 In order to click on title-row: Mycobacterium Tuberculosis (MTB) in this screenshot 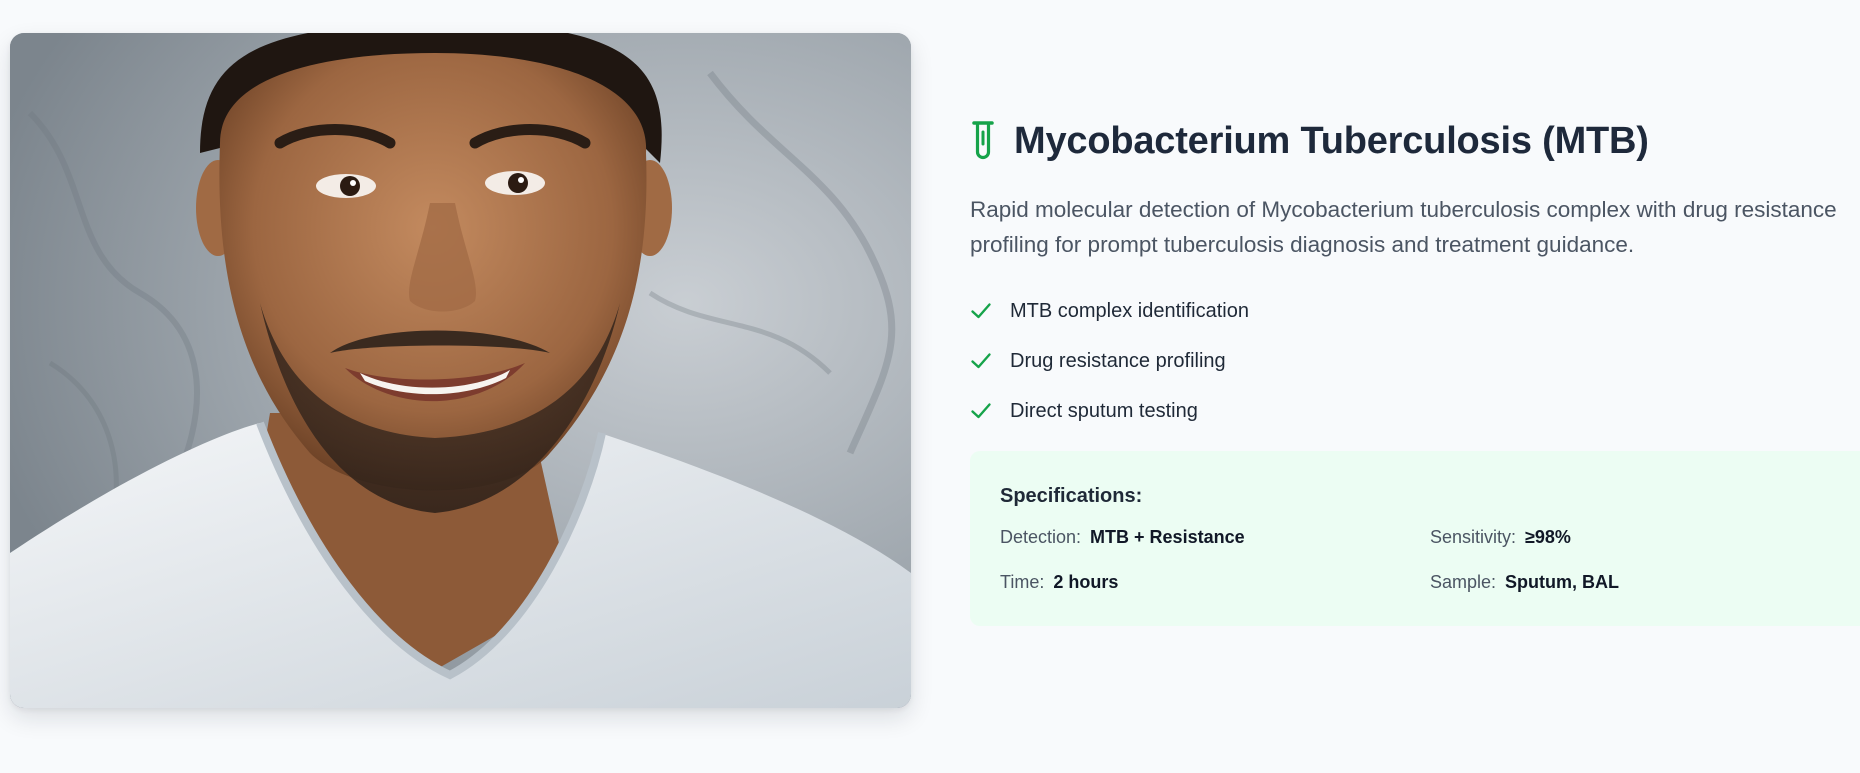, I will do `click(1415, 141)`.